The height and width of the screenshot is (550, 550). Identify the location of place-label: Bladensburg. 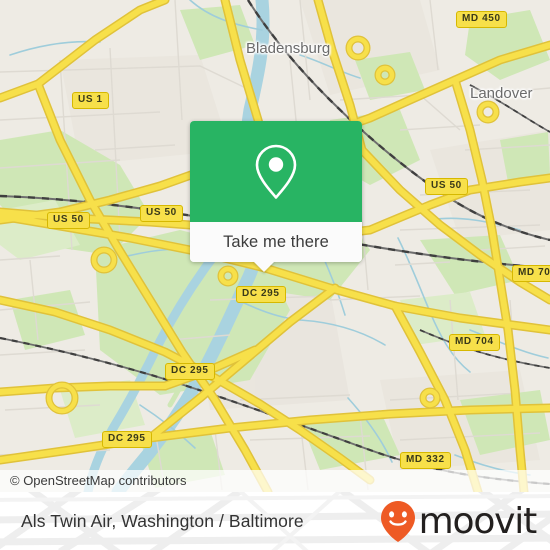
(288, 48).